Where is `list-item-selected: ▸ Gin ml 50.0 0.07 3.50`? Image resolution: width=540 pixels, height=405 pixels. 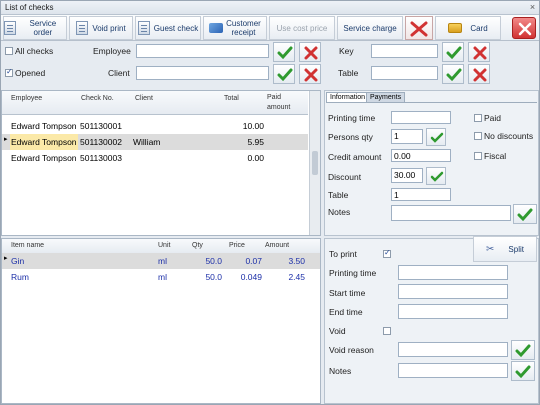
list-item-selected: ▸ Gin ml 50.0 0.07 3.50 is located at coordinates (161, 261).